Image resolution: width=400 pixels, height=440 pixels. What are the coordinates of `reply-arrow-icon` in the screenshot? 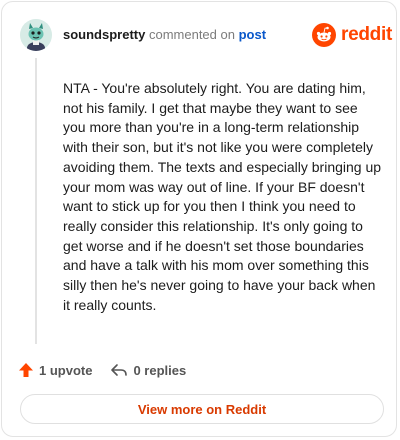 It's located at (119, 370).